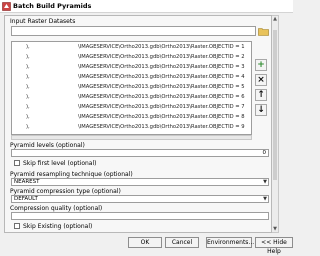 The height and width of the screenshot is (256, 320). What do you see at coordinates (27, 182) in the screenshot?
I see `resampling-value: NEAREST` at bounding box center [27, 182].